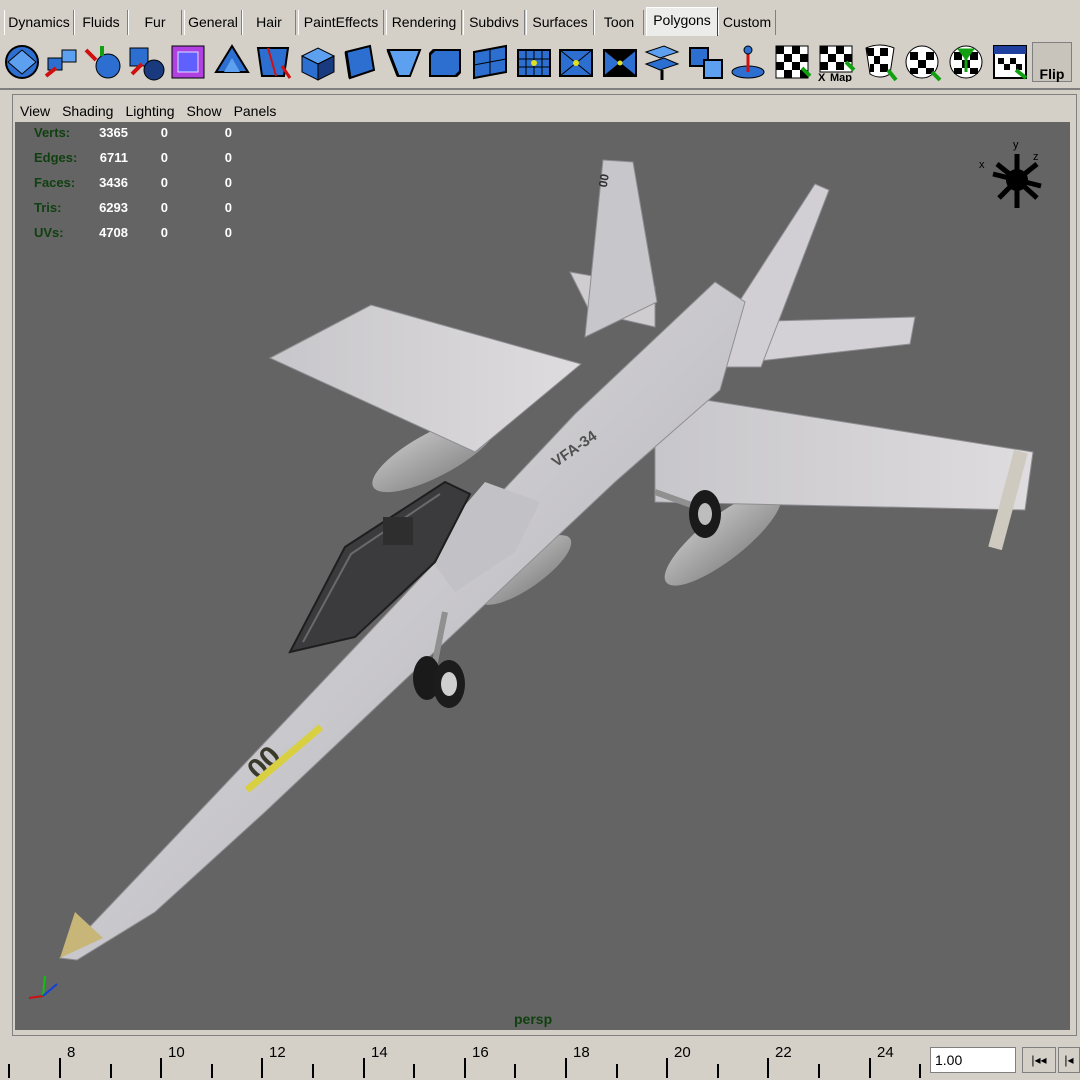  Describe the element at coordinates (1036, 157) in the screenshot. I see `axis-z-label: z` at that location.